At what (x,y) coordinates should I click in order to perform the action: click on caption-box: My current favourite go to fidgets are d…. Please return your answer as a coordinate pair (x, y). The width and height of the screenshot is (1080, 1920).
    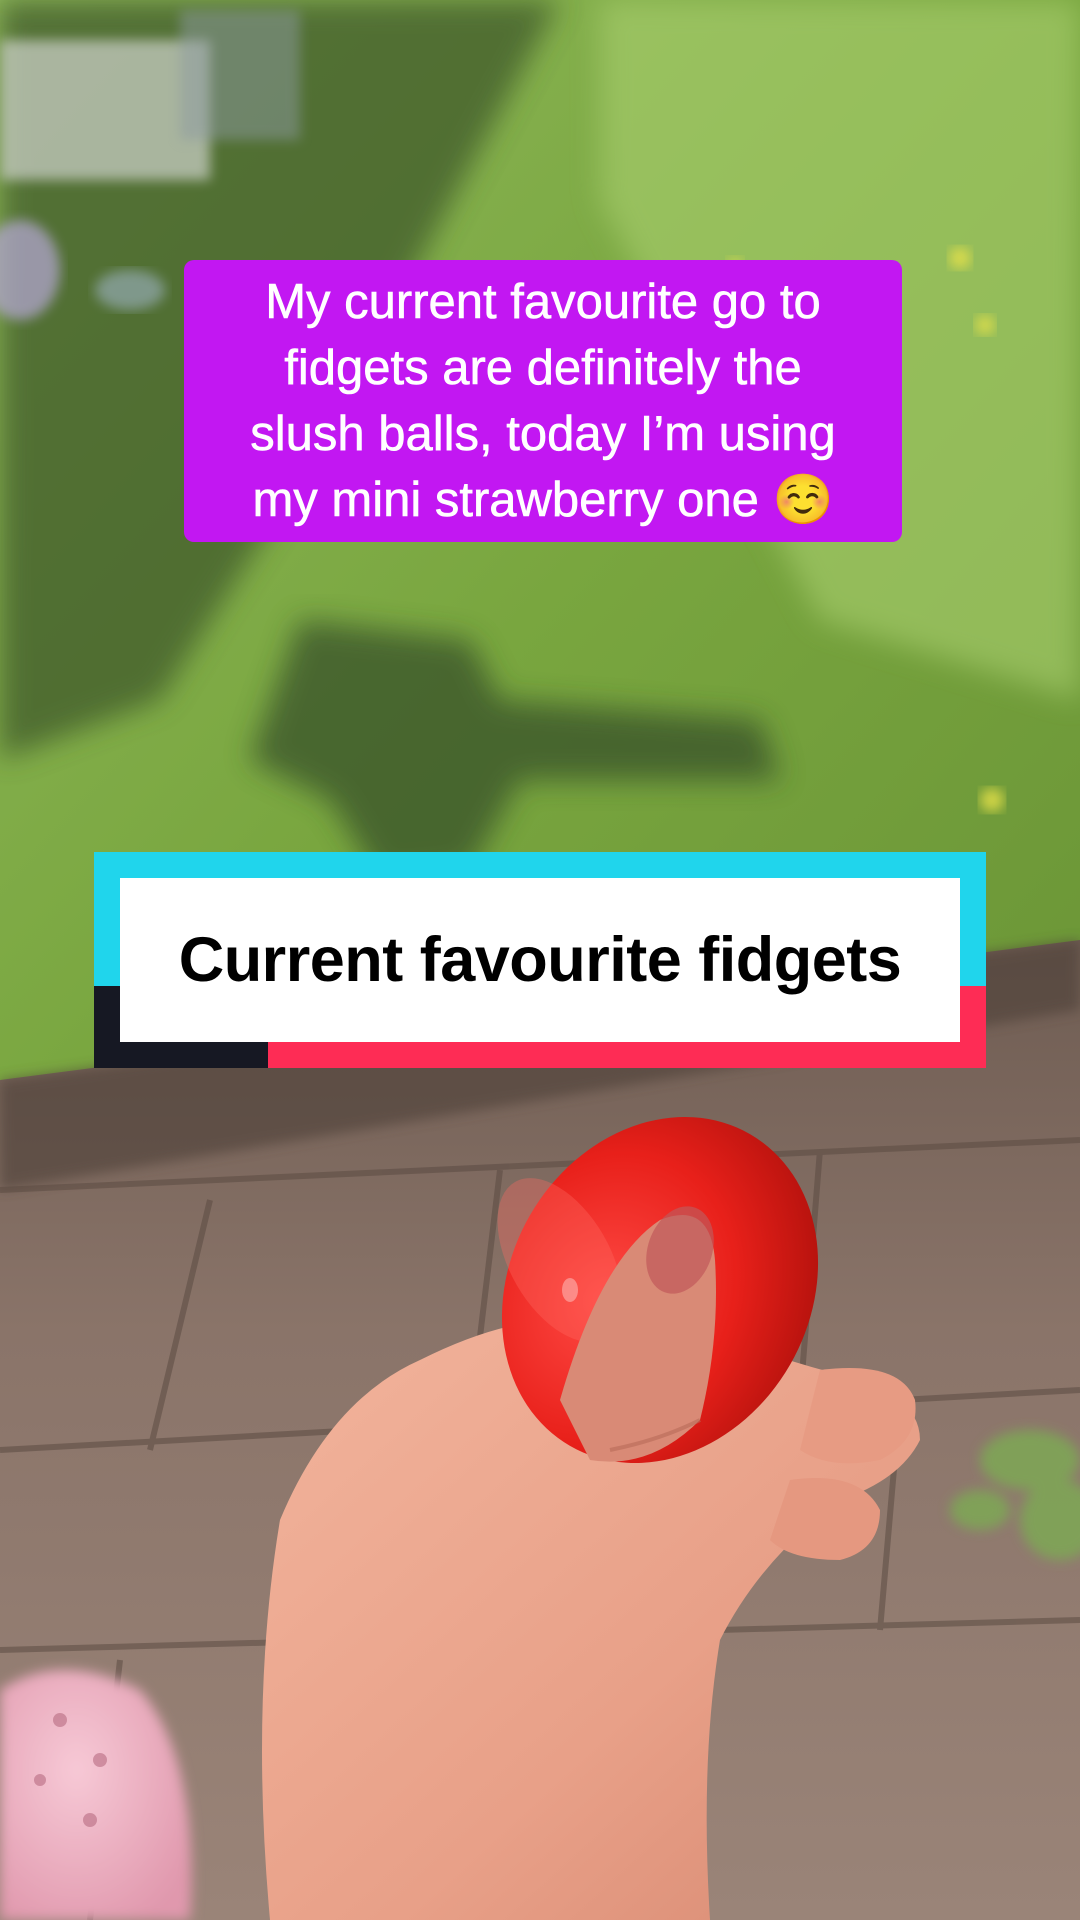
    Looking at the image, I should click on (543, 401).